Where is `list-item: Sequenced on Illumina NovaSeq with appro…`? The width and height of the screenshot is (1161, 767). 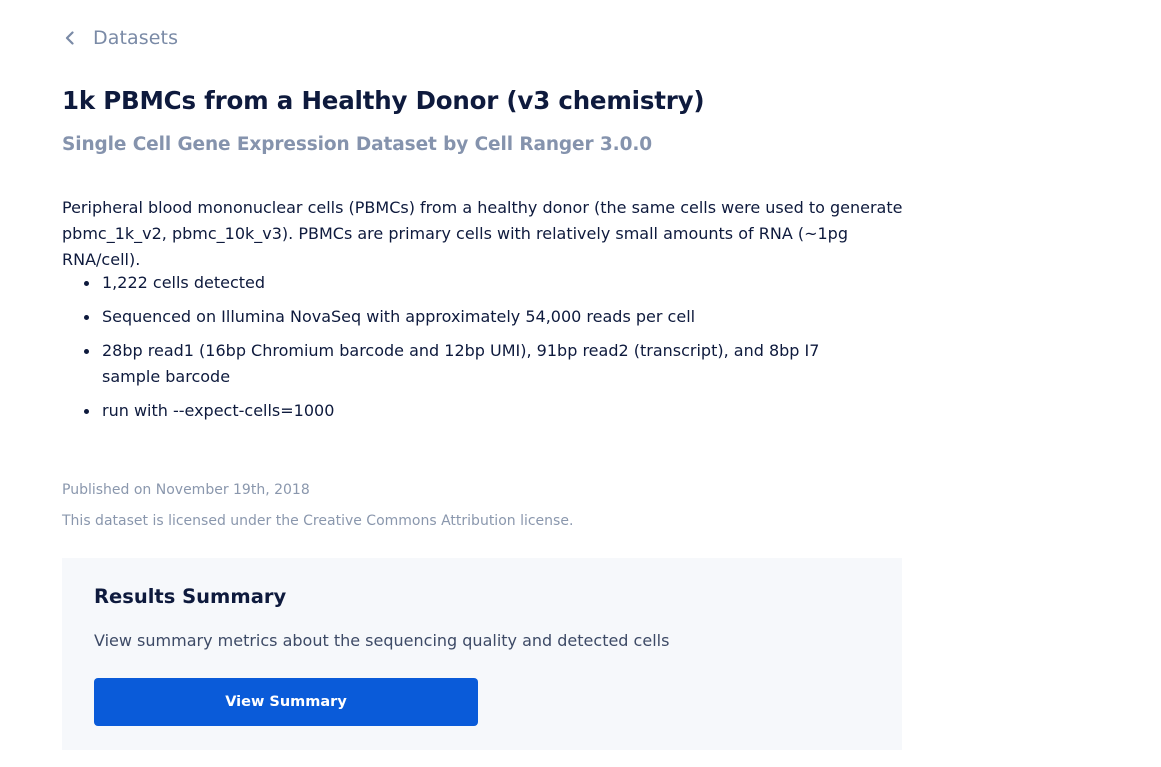
list-item: Sequenced on Illumina NovaSeq with appro… is located at coordinates (462, 317).